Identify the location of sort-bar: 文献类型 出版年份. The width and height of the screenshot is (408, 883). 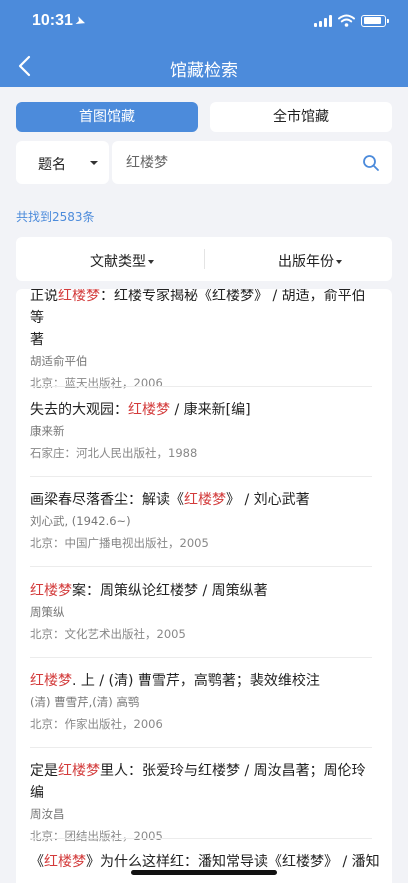
(204, 259).